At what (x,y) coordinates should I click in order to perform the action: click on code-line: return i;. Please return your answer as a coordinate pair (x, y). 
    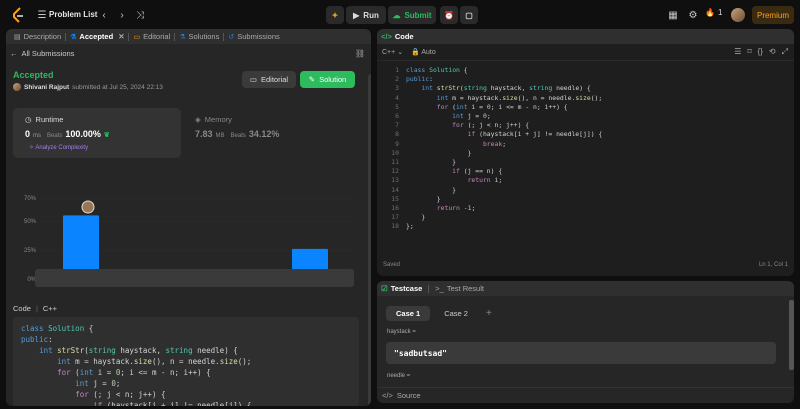
    Looking at the image, I should click on (454, 180).